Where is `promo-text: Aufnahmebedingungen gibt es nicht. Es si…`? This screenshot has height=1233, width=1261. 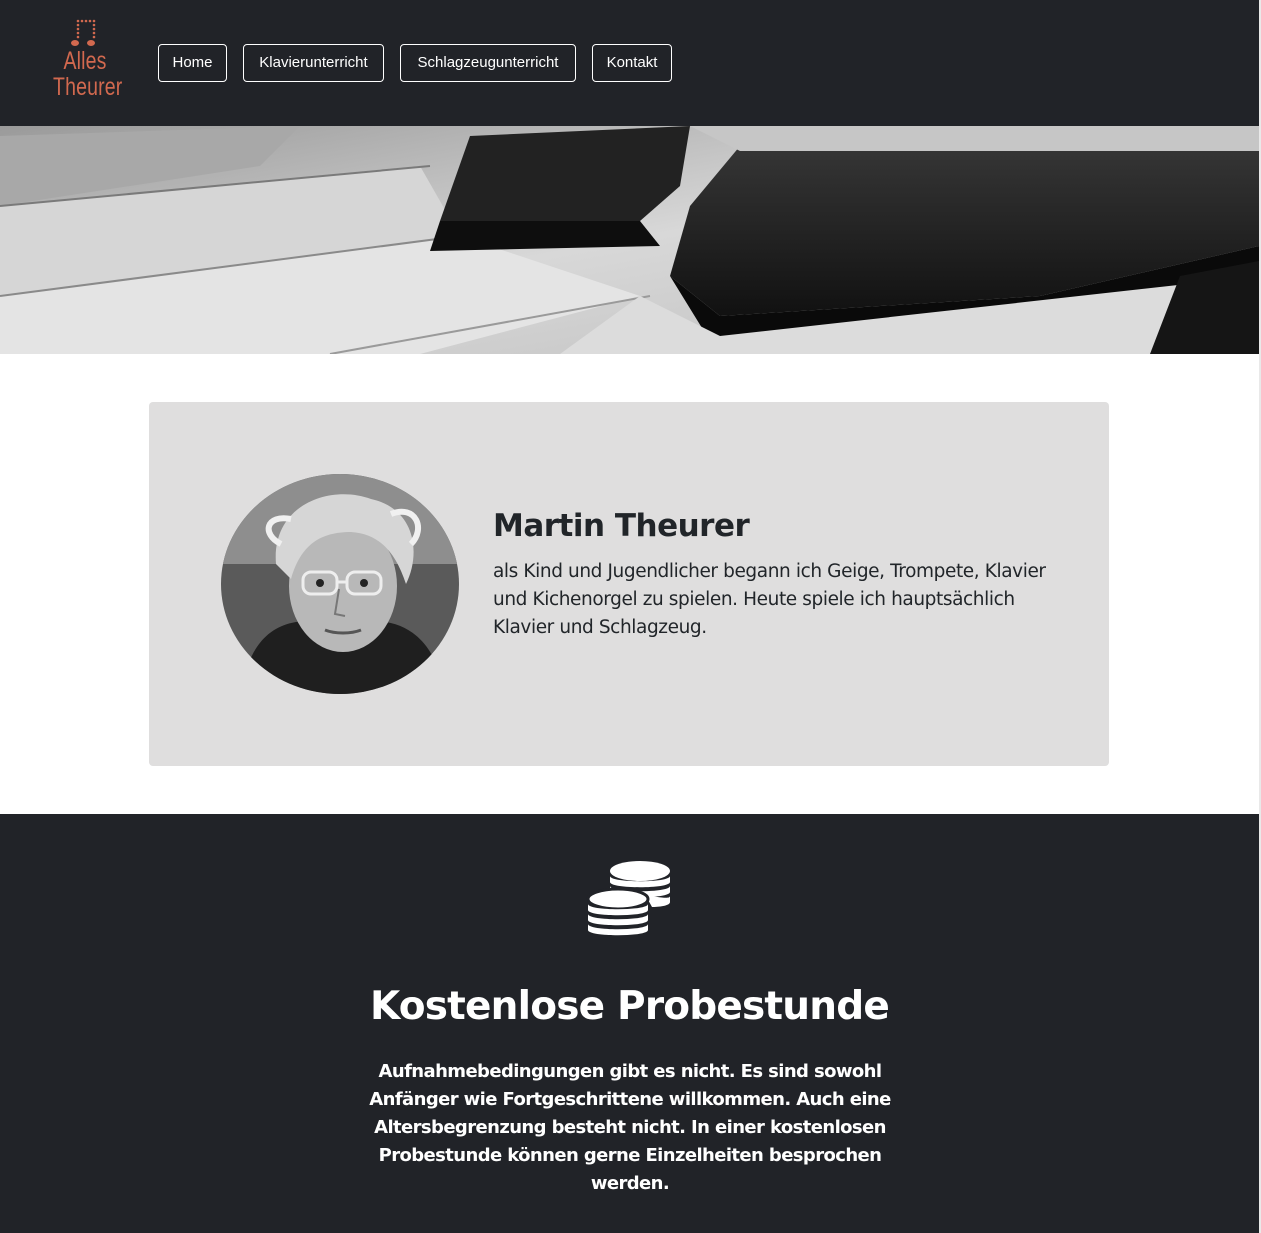
promo-text: Aufnahmebedingungen gibt es nicht. Es si… is located at coordinates (630, 1127).